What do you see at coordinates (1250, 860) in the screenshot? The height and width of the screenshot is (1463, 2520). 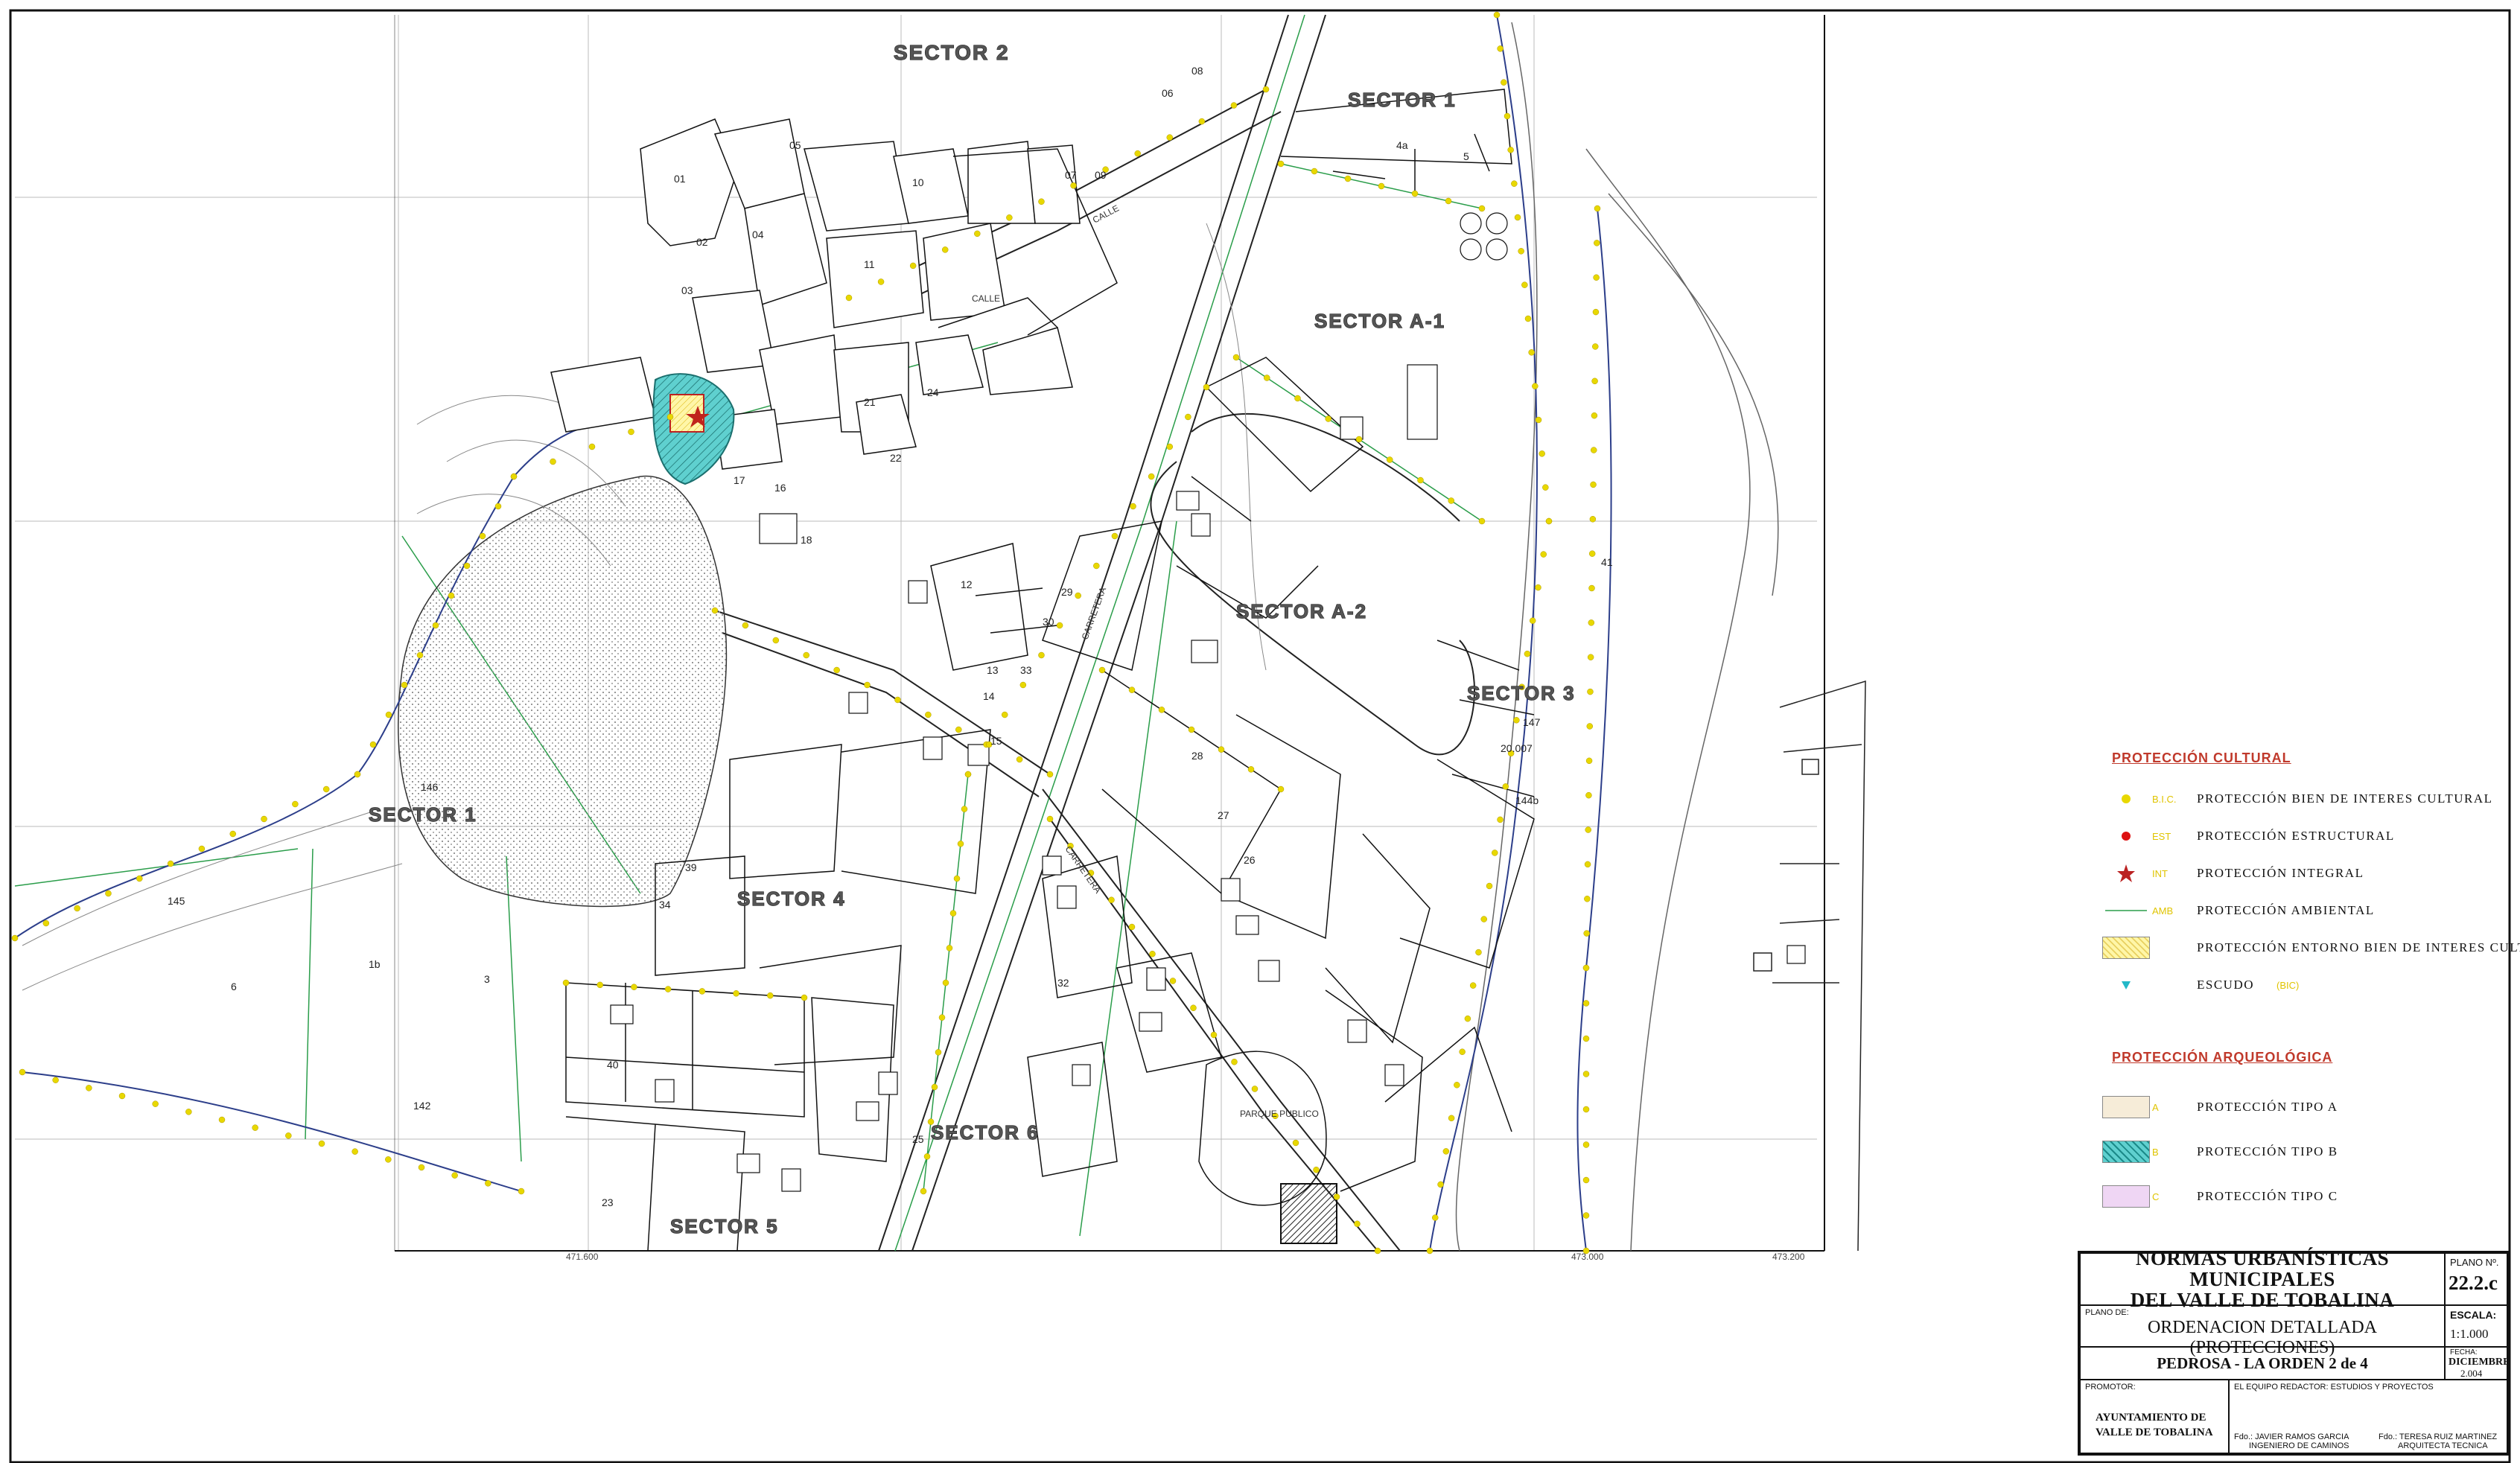 I see `plot-number: 26` at bounding box center [1250, 860].